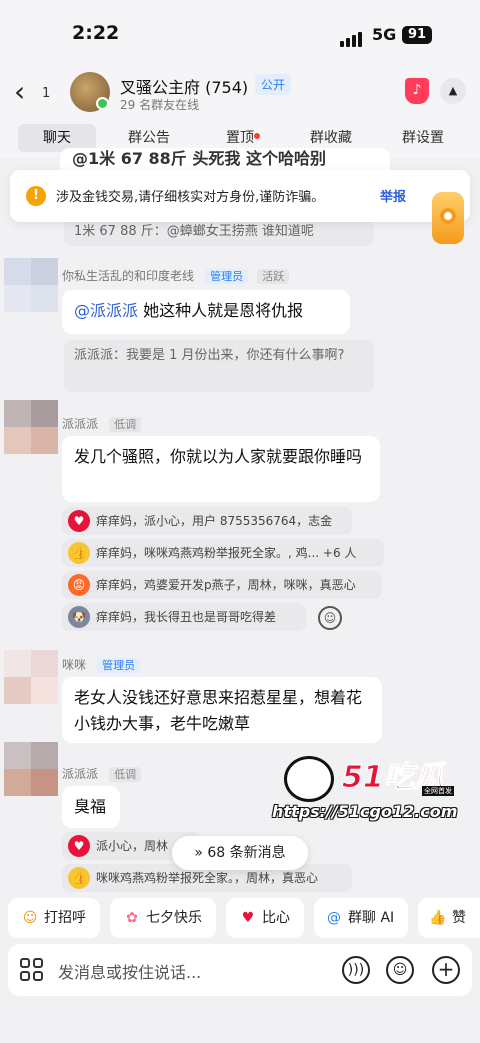  I want to click on message-bubble: @派派派 她这种人就是恩将仇报, so click(206, 312).